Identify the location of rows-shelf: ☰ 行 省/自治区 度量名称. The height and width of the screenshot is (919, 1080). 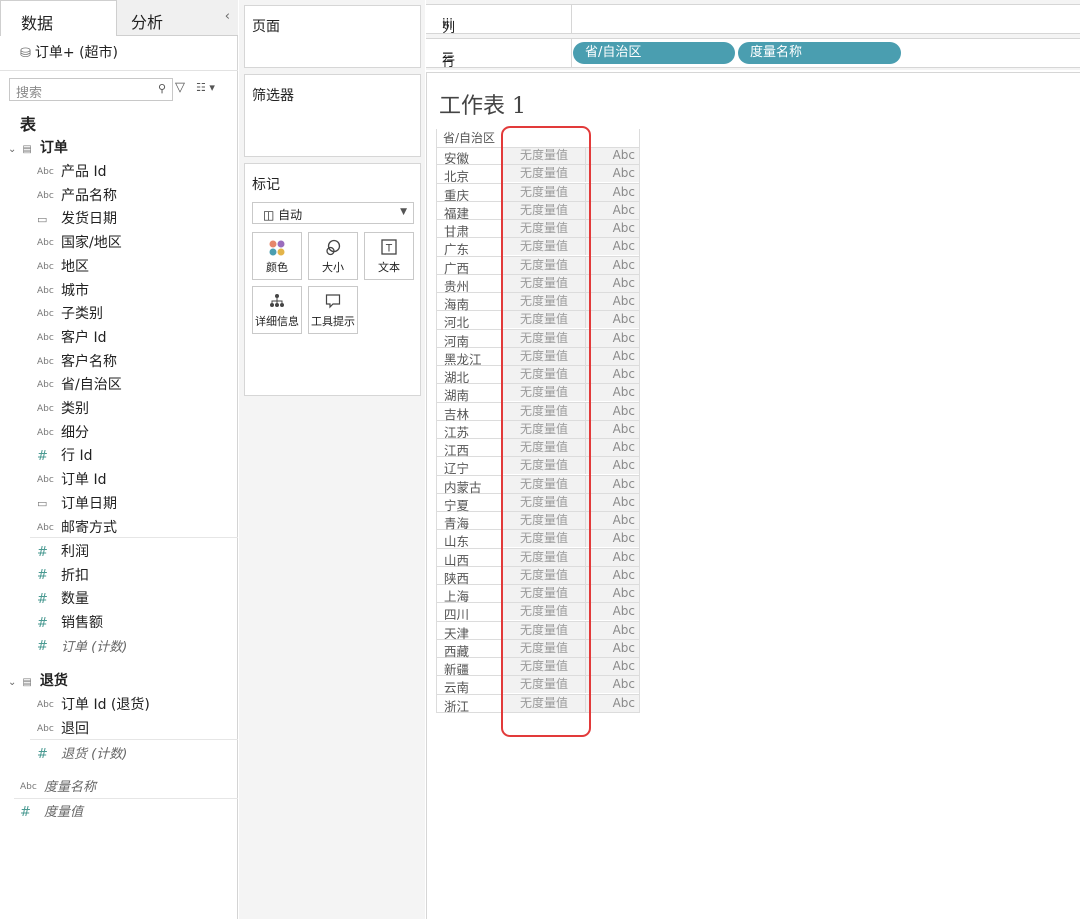
(753, 54).